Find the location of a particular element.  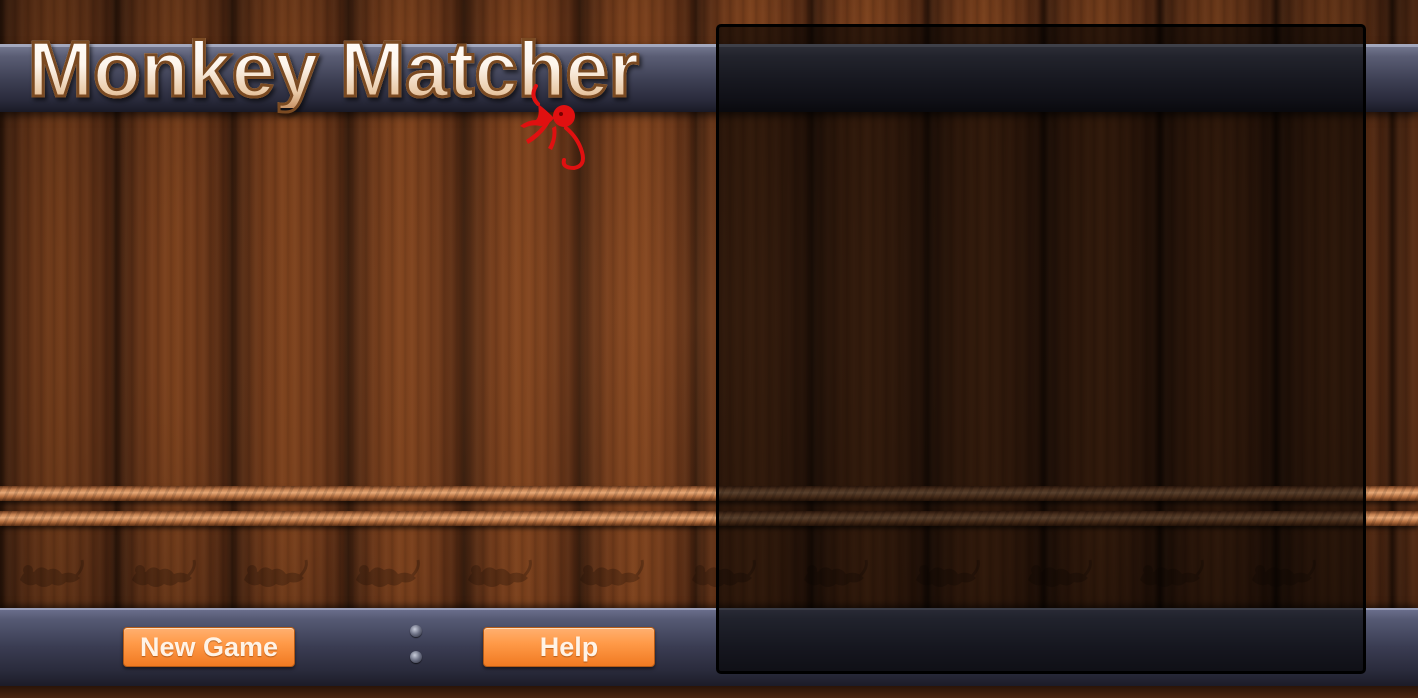

new-game-button: New Game is located at coordinates (209, 647).